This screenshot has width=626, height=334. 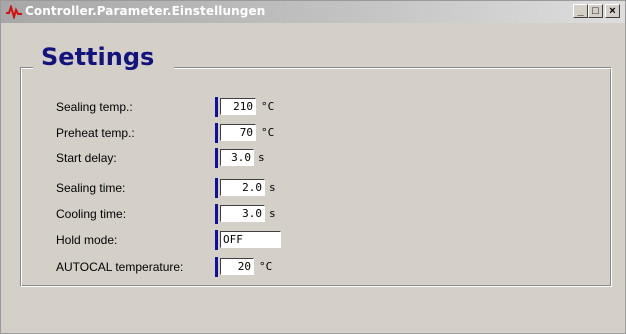 What do you see at coordinates (268, 106) in the screenshot?
I see `sealing-temp-unit: °C` at bounding box center [268, 106].